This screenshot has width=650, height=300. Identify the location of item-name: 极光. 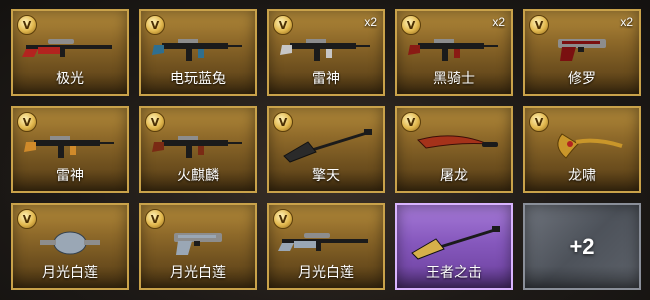
(70, 79).